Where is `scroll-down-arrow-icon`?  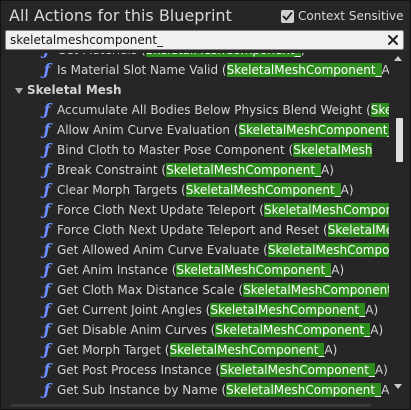
scroll-down-arrow-icon is located at coordinates (398, 386).